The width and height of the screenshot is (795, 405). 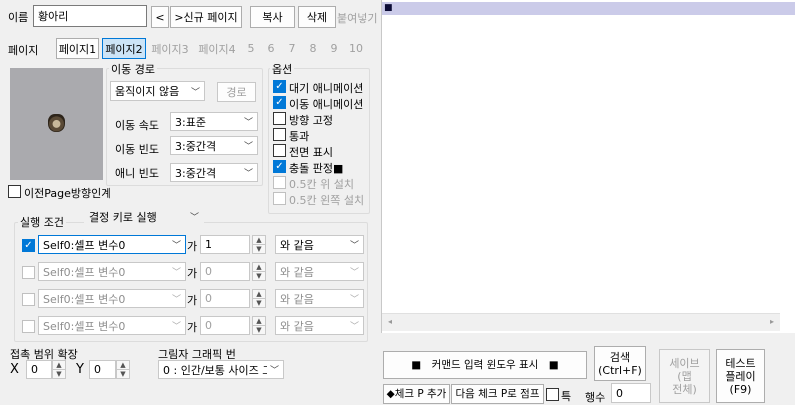 What do you see at coordinates (497, 394) in the screenshot?
I see `next-check-point-button: 다음 체크 P로 점프` at bounding box center [497, 394].